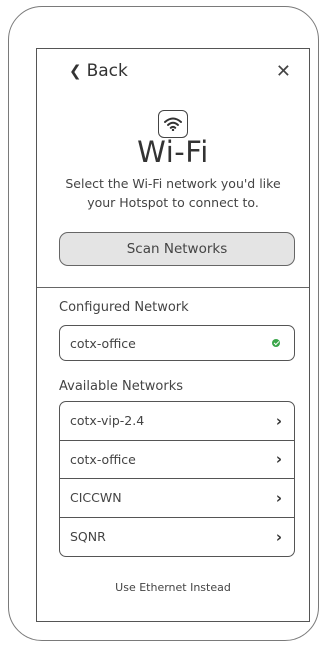 The width and height of the screenshot is (329, 647). What do you see at coordinates (103, 459) in the screenshot?
I see `network-name: cotx-office` at bounding box center [103, 459].